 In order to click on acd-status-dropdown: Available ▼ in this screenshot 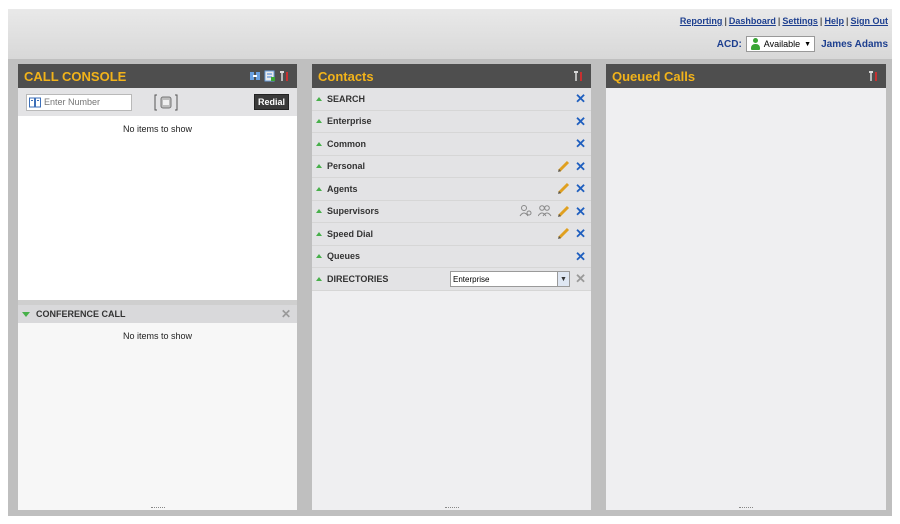, I will do `click(780, 44)`.